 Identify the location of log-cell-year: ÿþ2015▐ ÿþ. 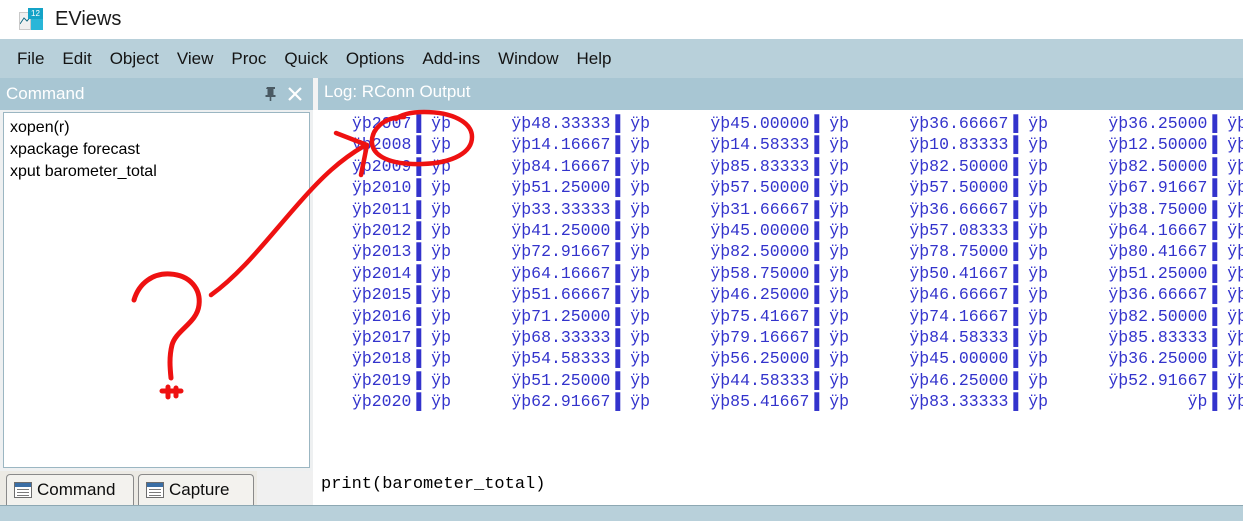
(401, 295).